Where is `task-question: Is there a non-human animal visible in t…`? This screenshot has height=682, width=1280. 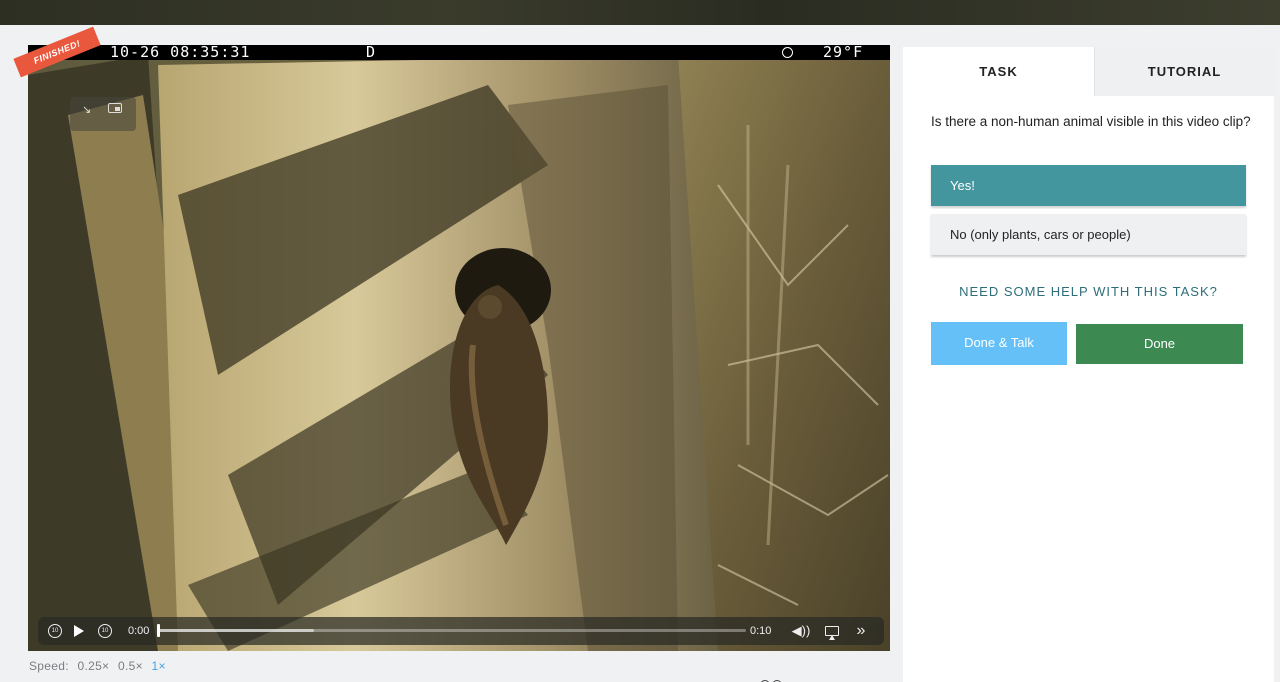 task-question: Is there a non-human animal visible in t… is located at coordinates (1091, 121).